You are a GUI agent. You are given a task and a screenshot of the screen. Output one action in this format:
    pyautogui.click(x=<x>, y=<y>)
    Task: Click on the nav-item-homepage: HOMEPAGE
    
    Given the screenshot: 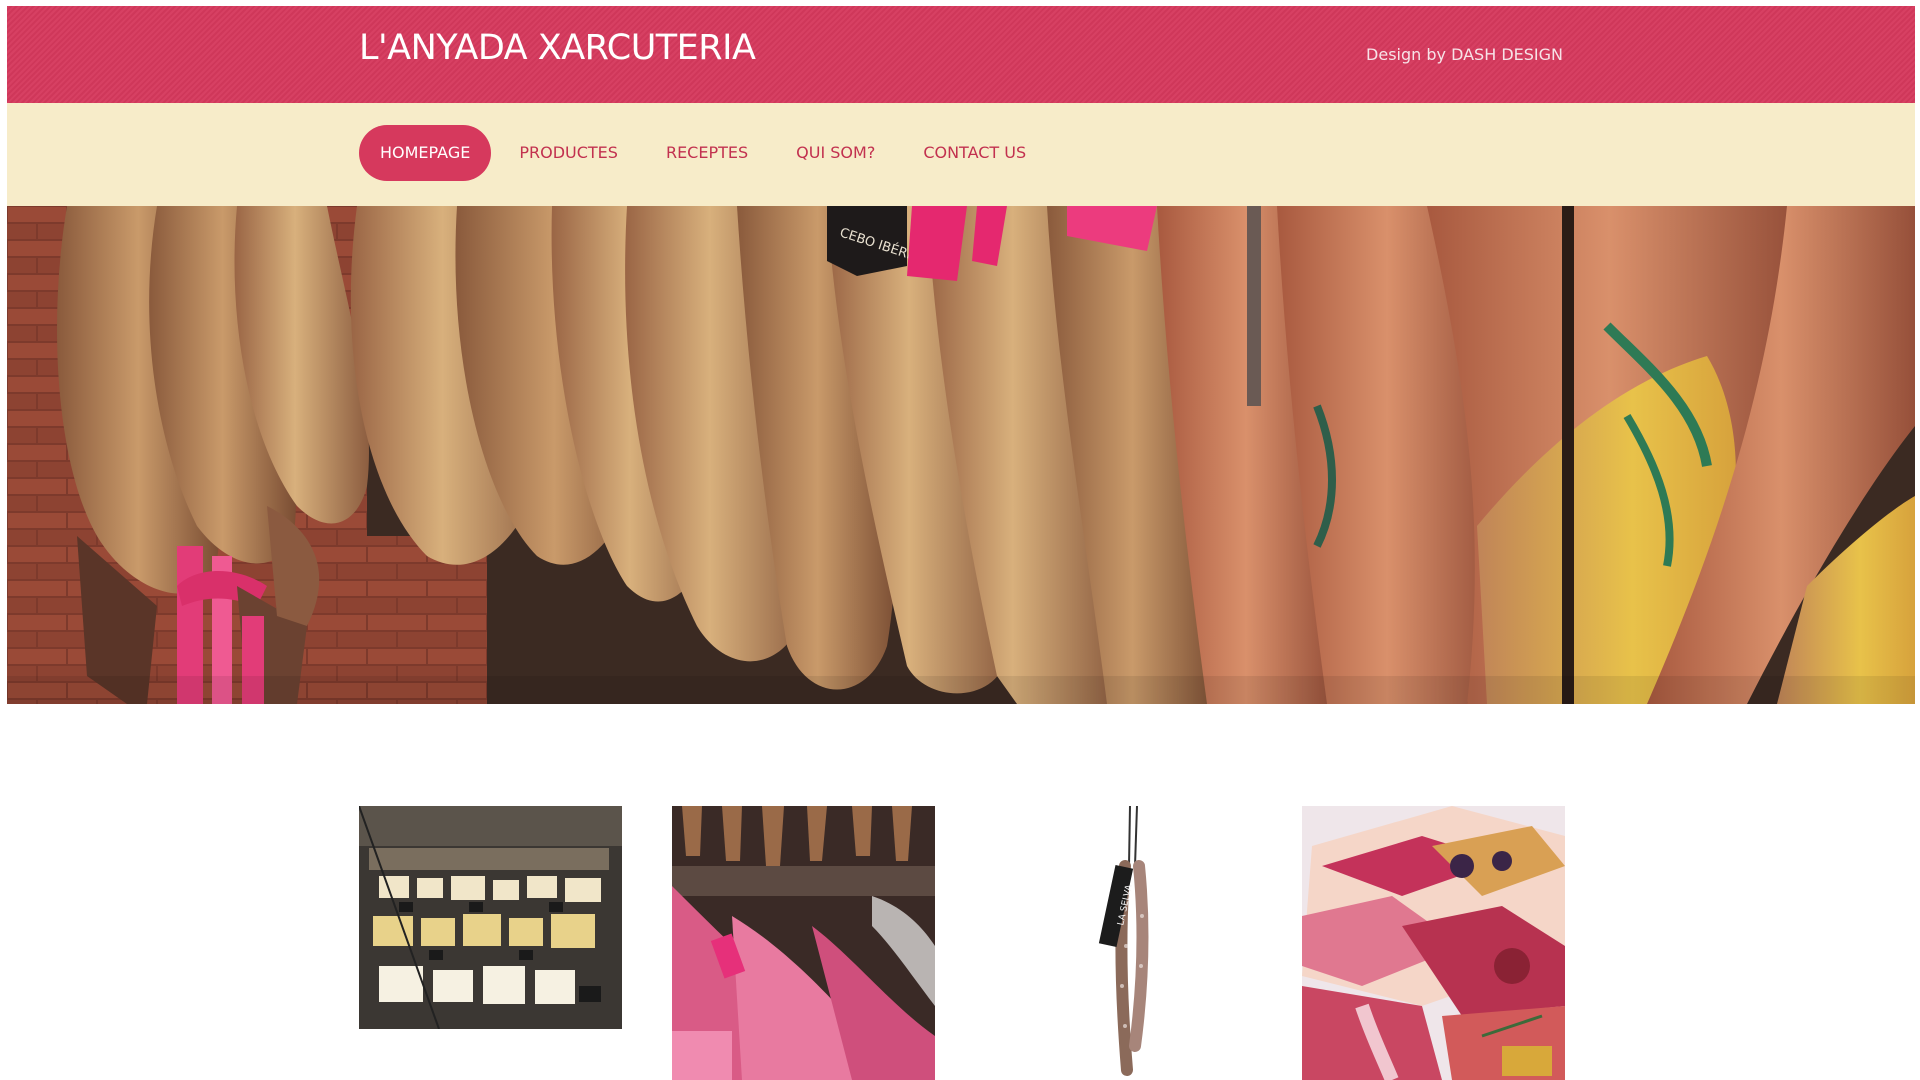 What is the action you would take?
    pyautogui.click(x=425, y=153)
    